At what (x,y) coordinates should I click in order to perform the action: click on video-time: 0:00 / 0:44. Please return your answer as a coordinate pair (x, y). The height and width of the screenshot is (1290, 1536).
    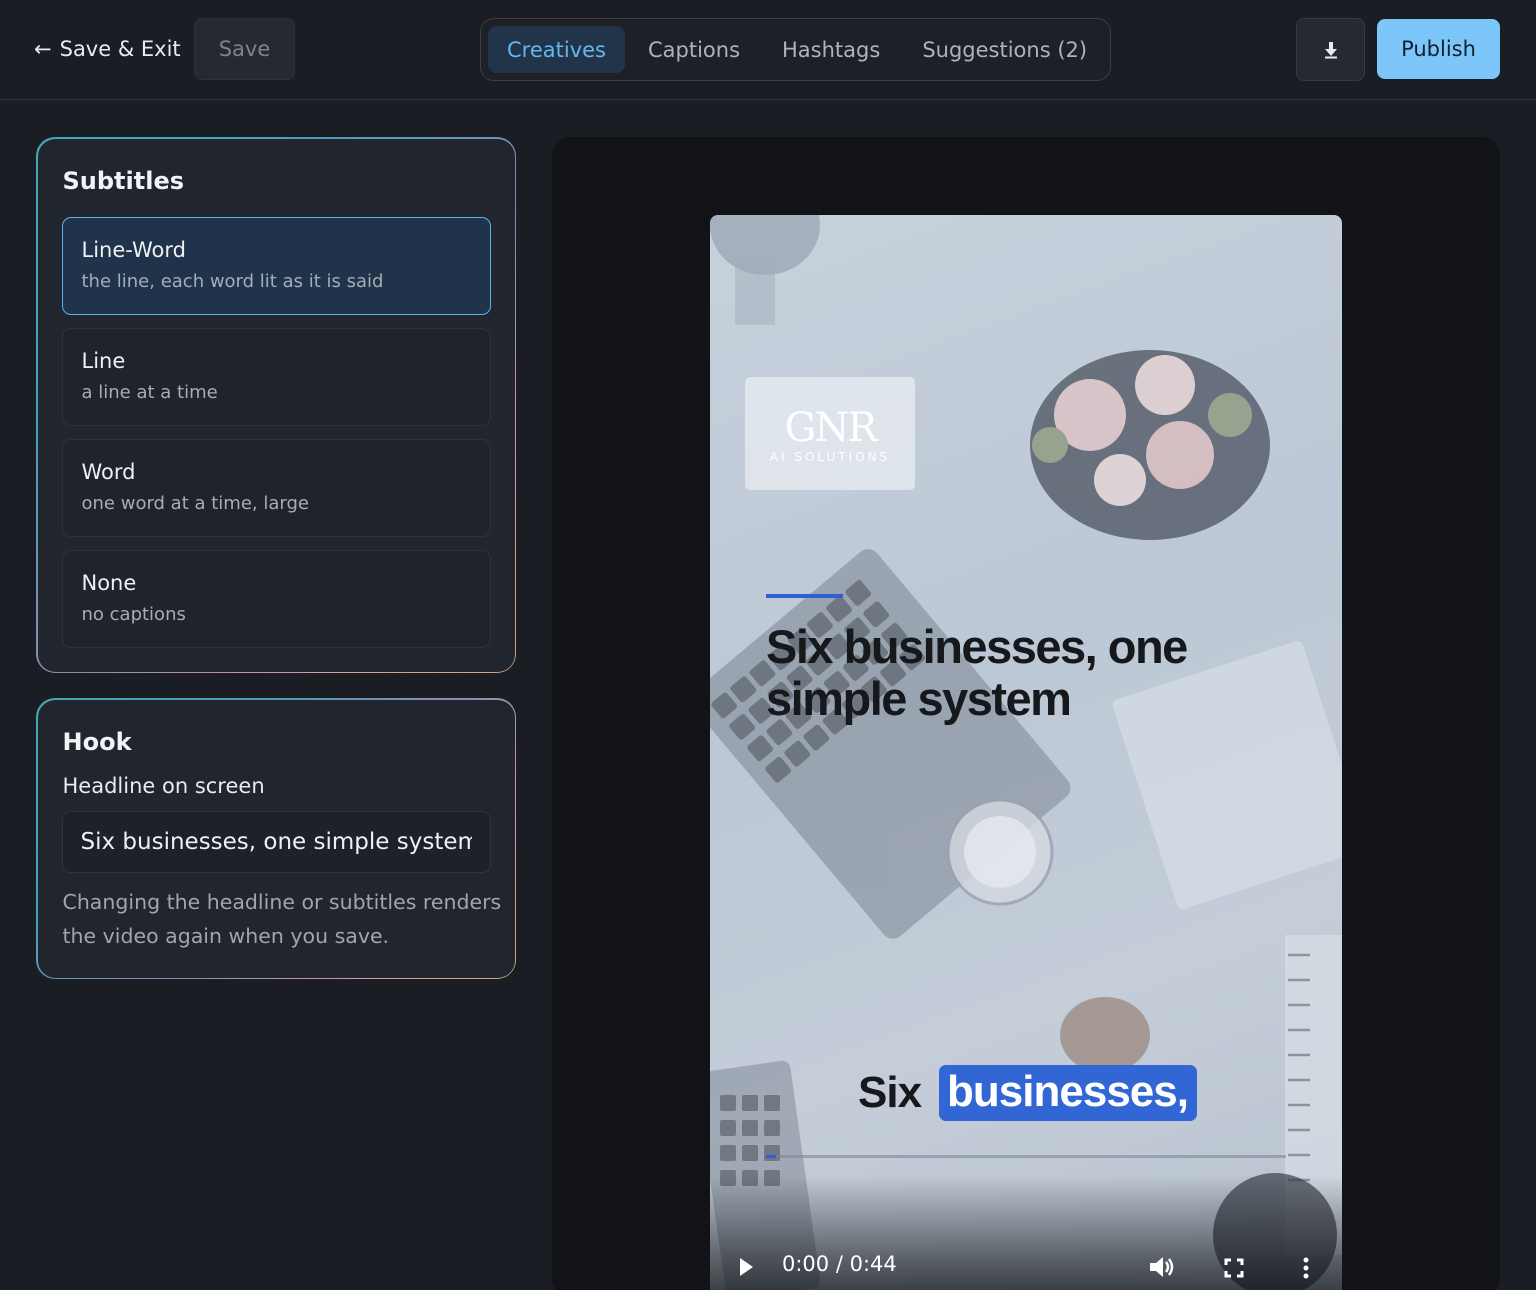
    Looking at the image, I should click on (839, 1264).